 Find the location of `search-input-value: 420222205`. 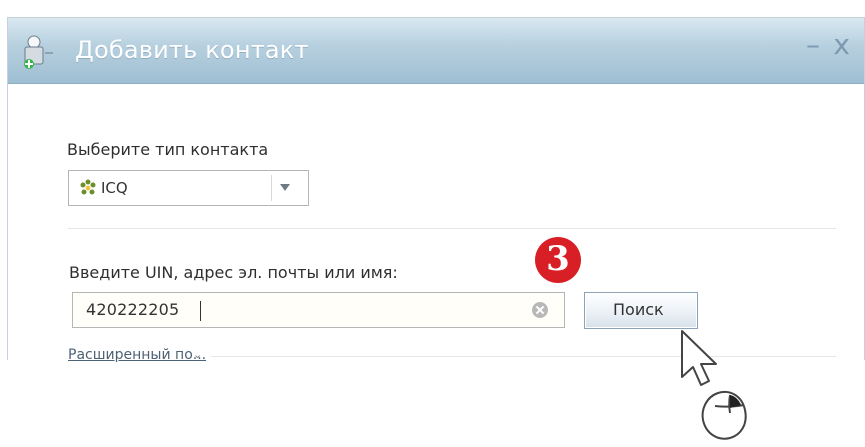

search-input-value: 420222205 is located at coordinates (133, 309).